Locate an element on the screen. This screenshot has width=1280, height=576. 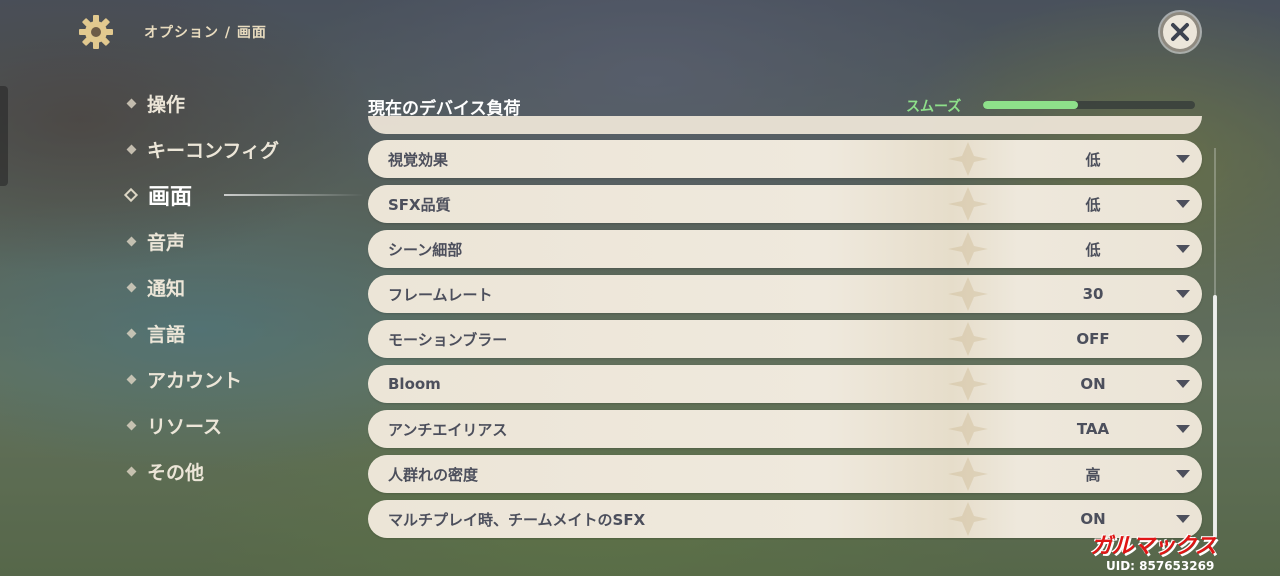
sidebar-item-6: アカウント is located at coordinates (234, 379).